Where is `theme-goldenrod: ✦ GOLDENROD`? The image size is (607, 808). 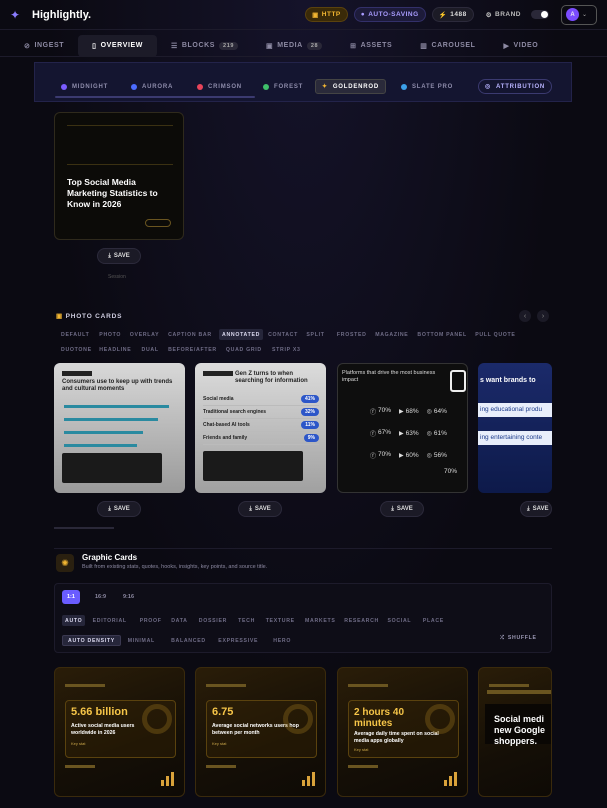
theme-goldenrod: ✦ GOLDENROD is located at coordinates (351, 86).